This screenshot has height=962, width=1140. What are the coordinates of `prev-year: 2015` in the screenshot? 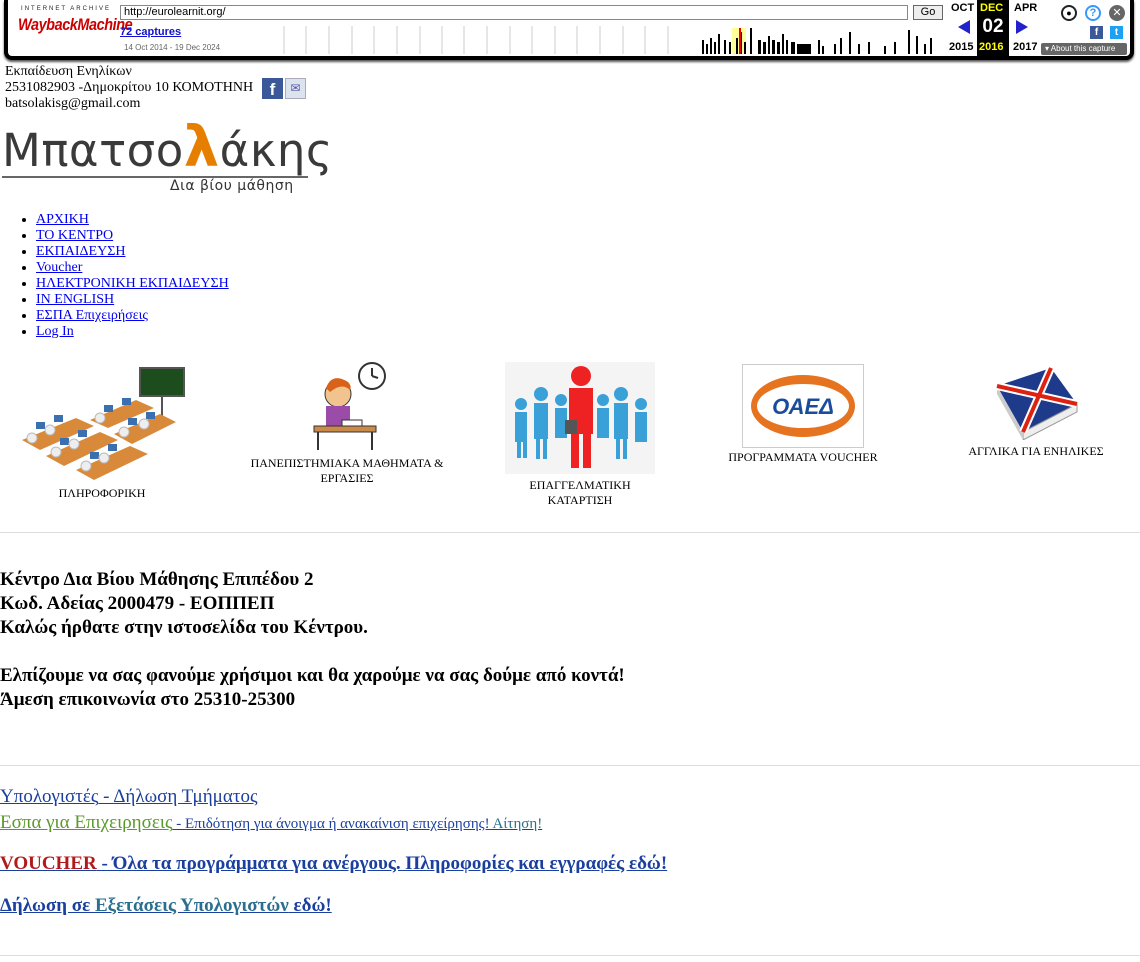 It's located at (961, 47).